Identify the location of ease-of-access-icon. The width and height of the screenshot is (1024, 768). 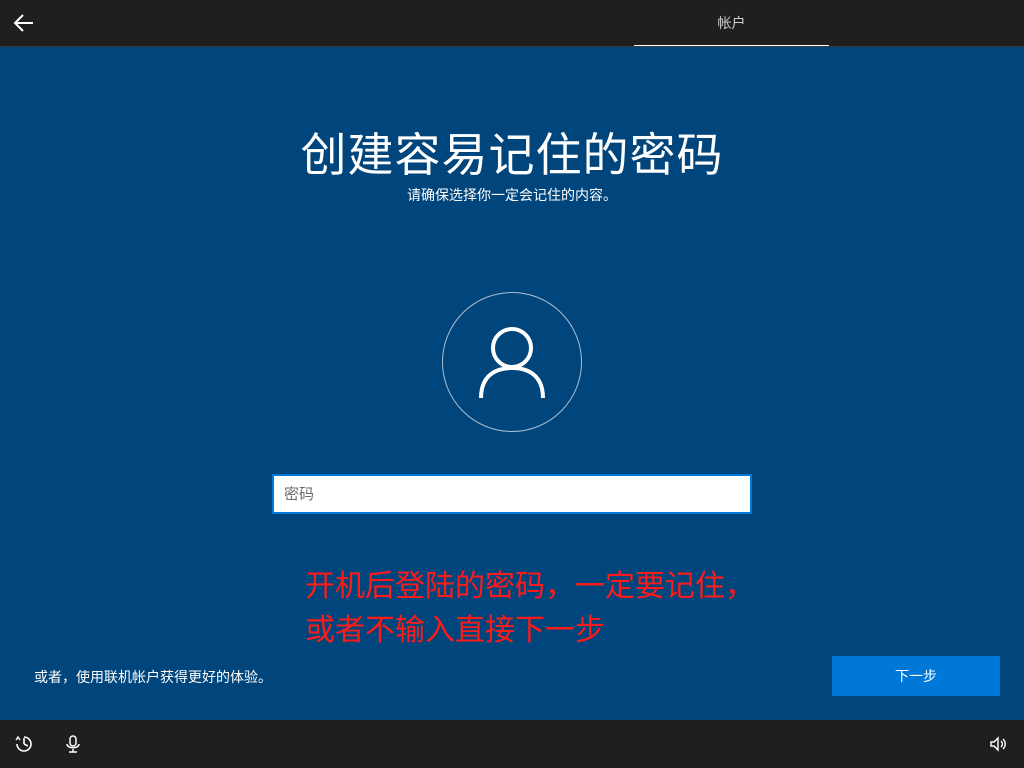
(23, 743).